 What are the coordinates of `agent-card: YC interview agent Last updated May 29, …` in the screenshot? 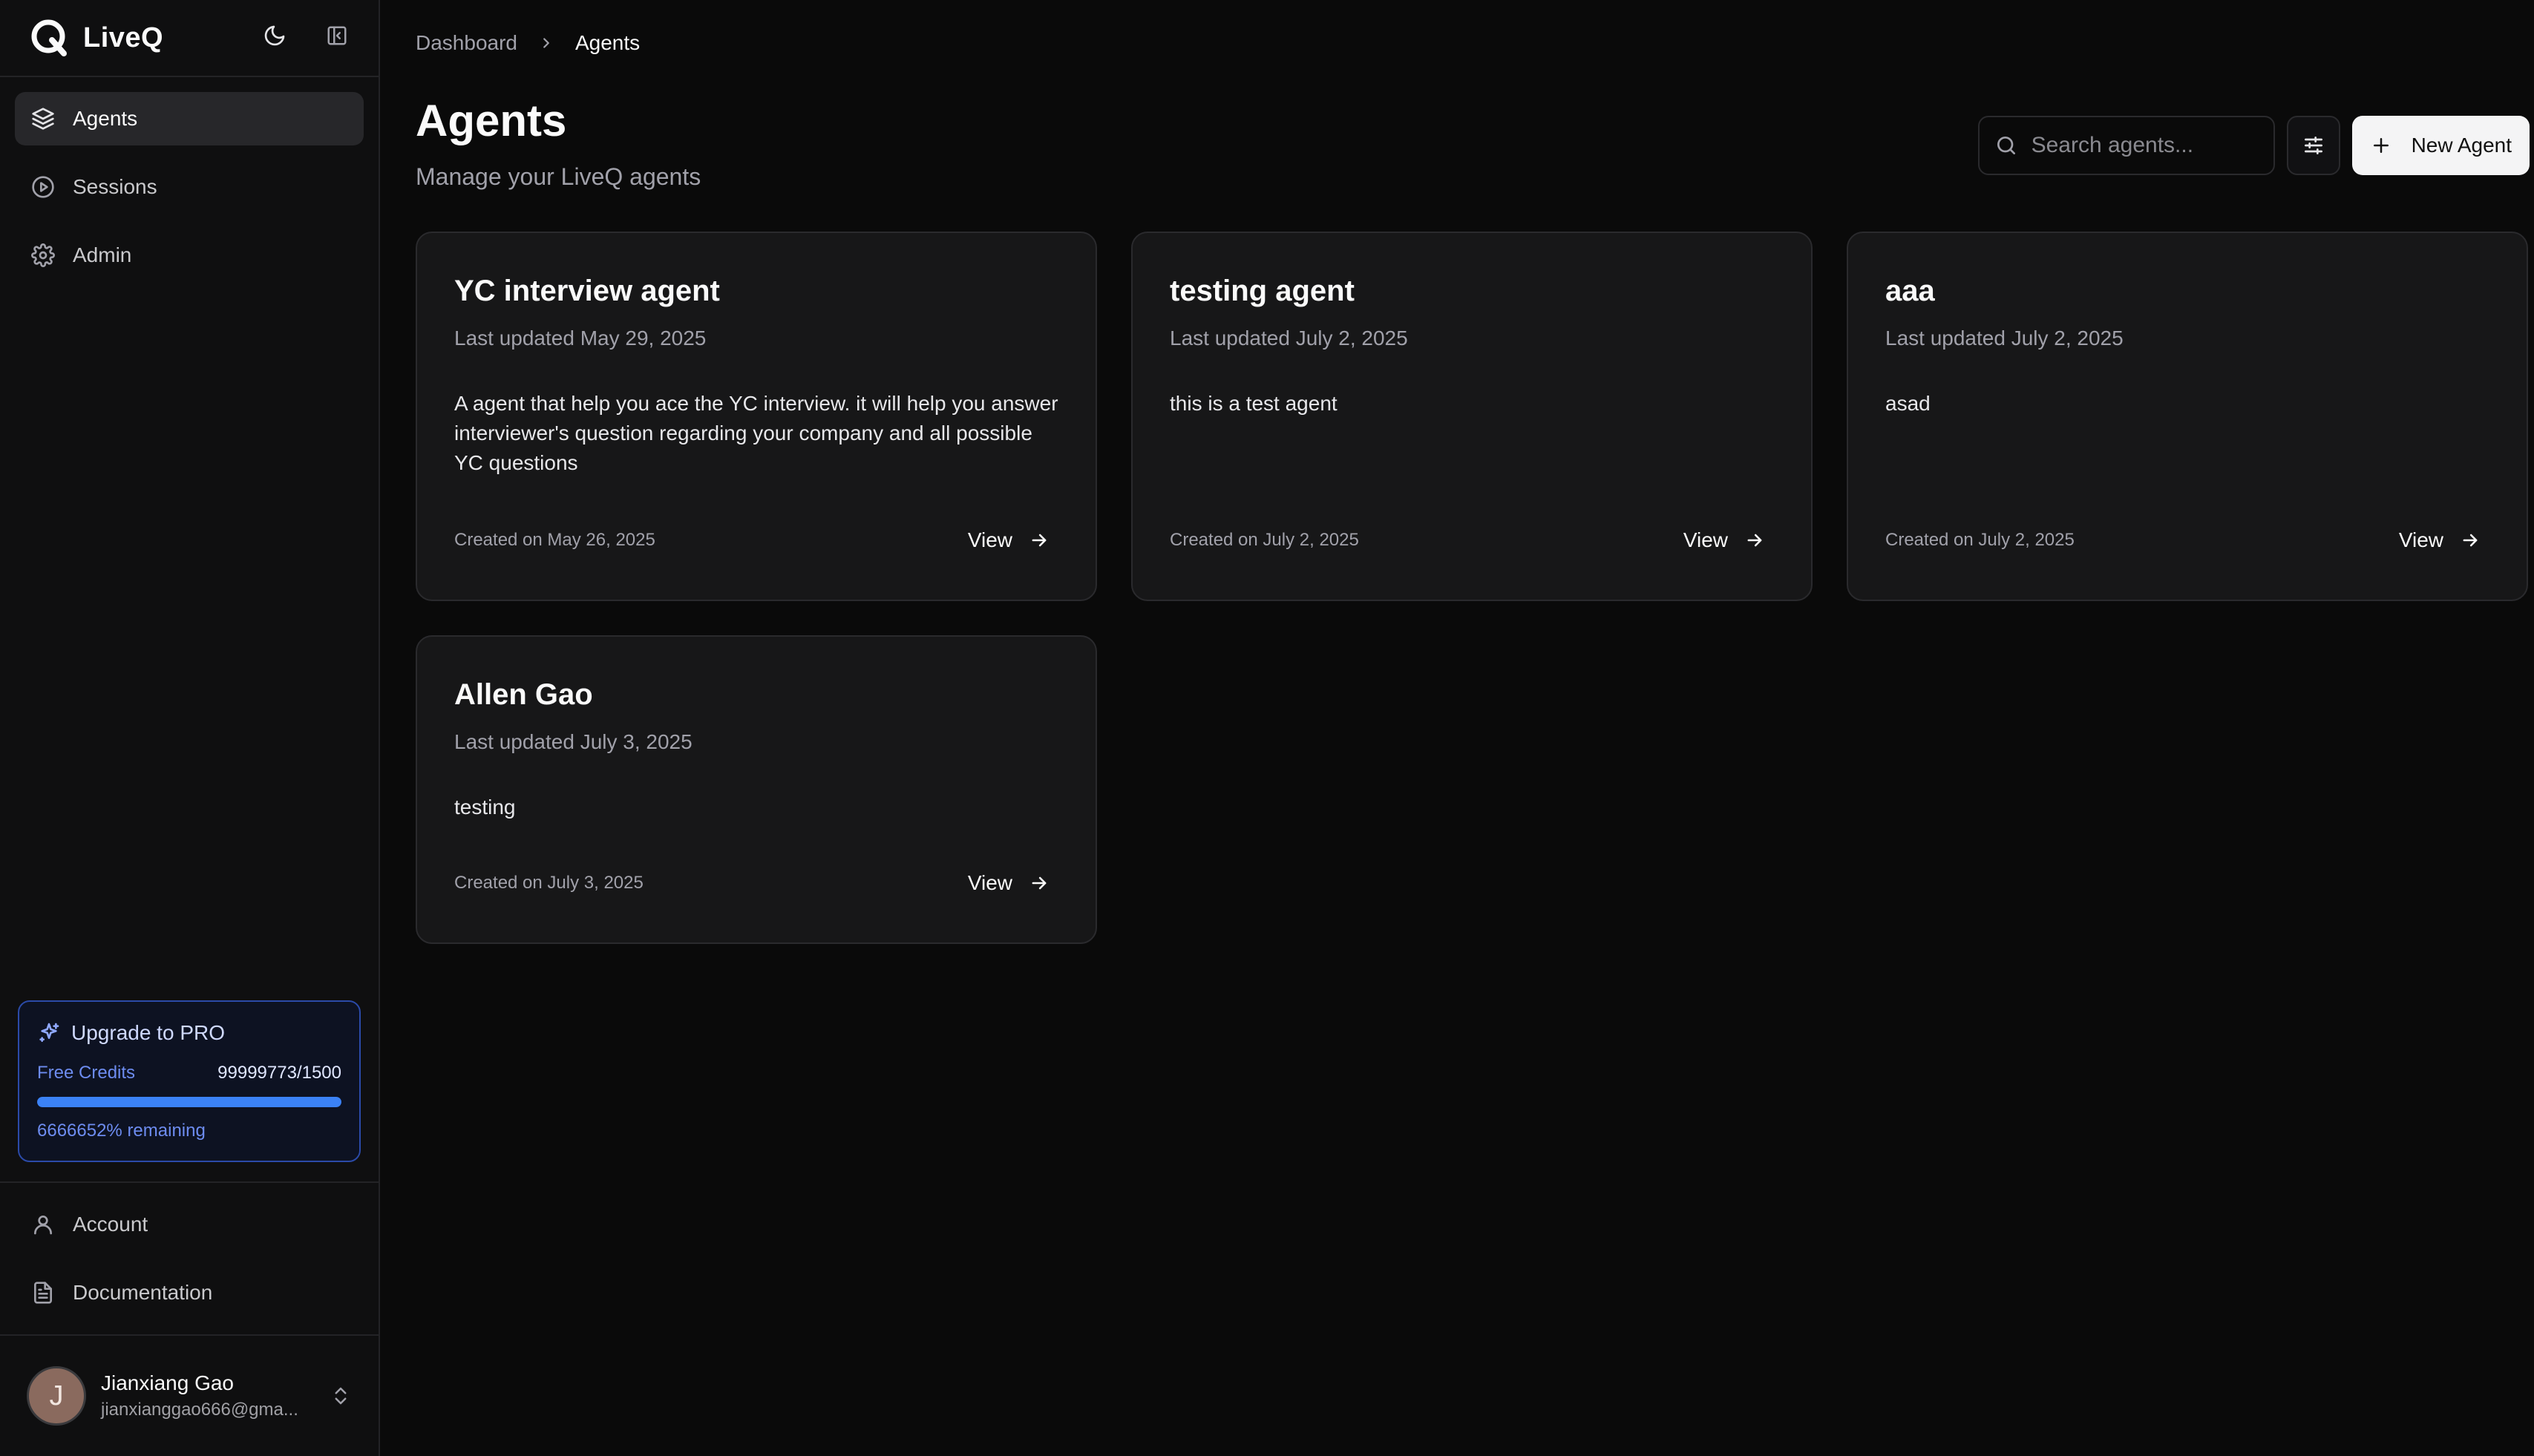 It's located at (756, 417).